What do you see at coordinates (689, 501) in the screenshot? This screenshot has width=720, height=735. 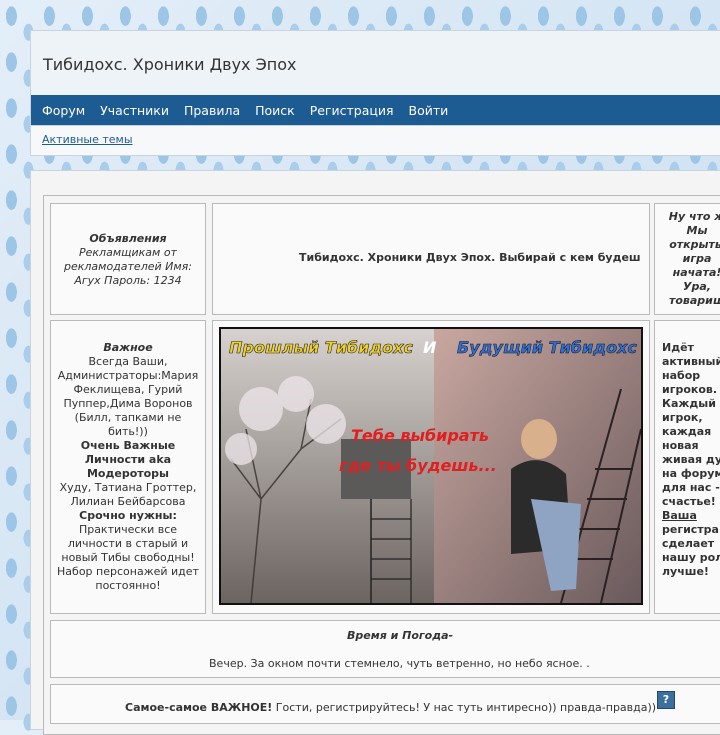 I see `right-mid-line: счастье!` at bounding box center [689, 501].